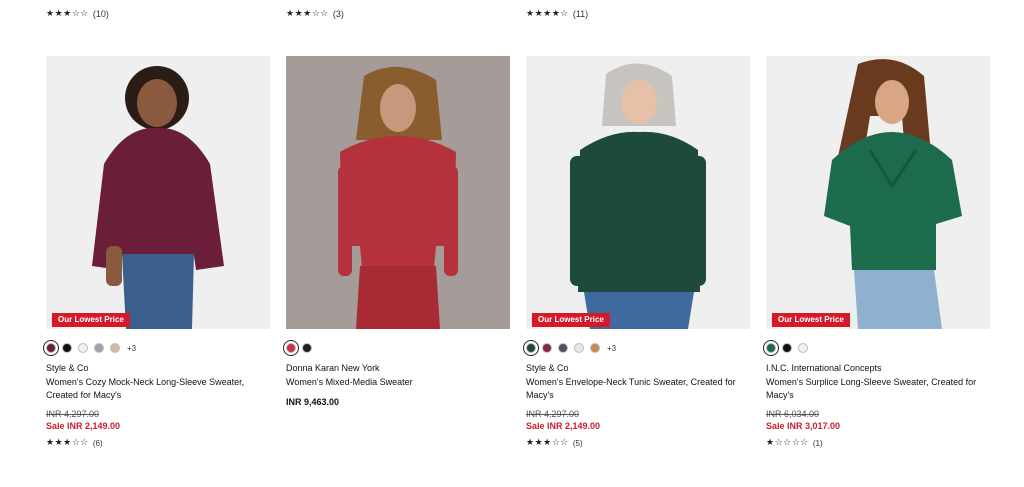 This screenshot has height=487, width=1024. What do you see at coordinates (158, 443) in the screenshot?
I see `product-rating: ★★★☆☆ (6)` at bounding box center [158, 443].